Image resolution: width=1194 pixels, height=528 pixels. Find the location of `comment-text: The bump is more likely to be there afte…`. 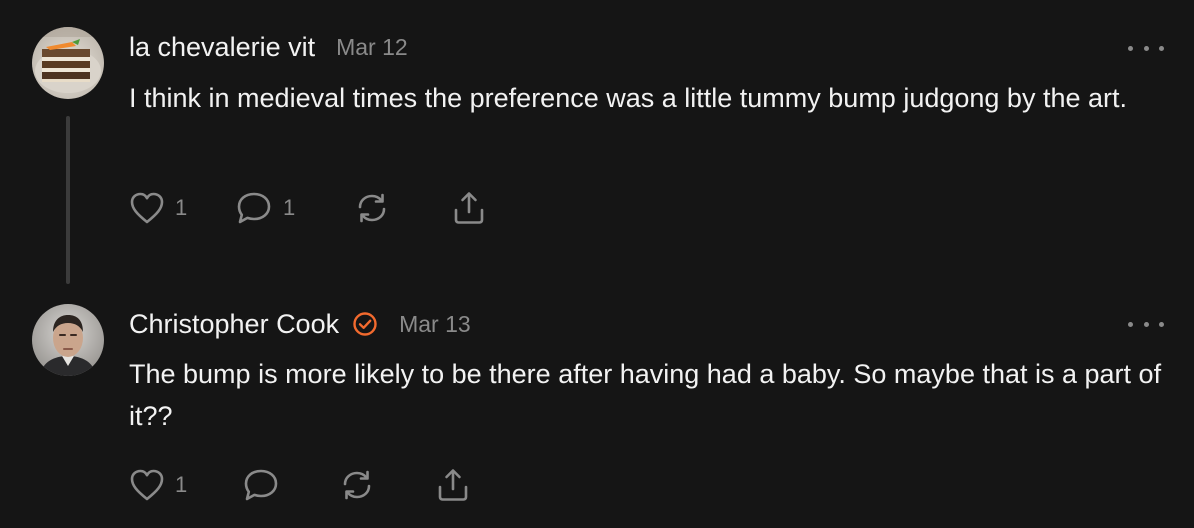

comment-text: The bump is more likely to be there afte… is located at coordinates (645, 395).